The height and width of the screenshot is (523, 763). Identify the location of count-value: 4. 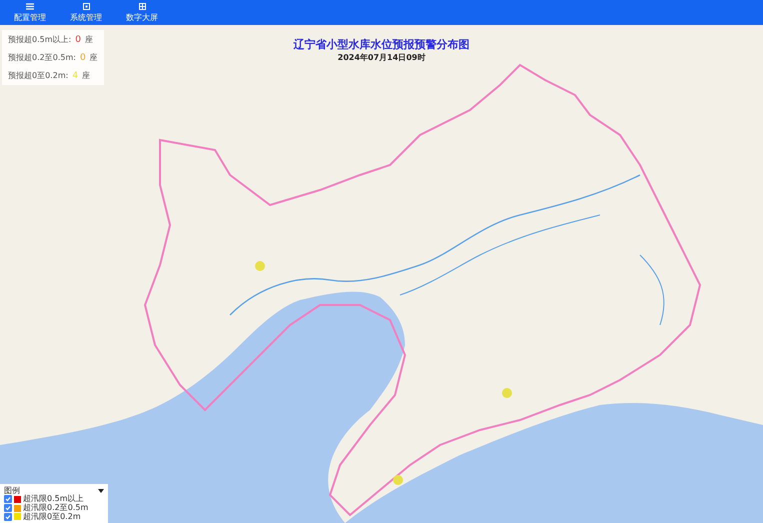
(75, 75).